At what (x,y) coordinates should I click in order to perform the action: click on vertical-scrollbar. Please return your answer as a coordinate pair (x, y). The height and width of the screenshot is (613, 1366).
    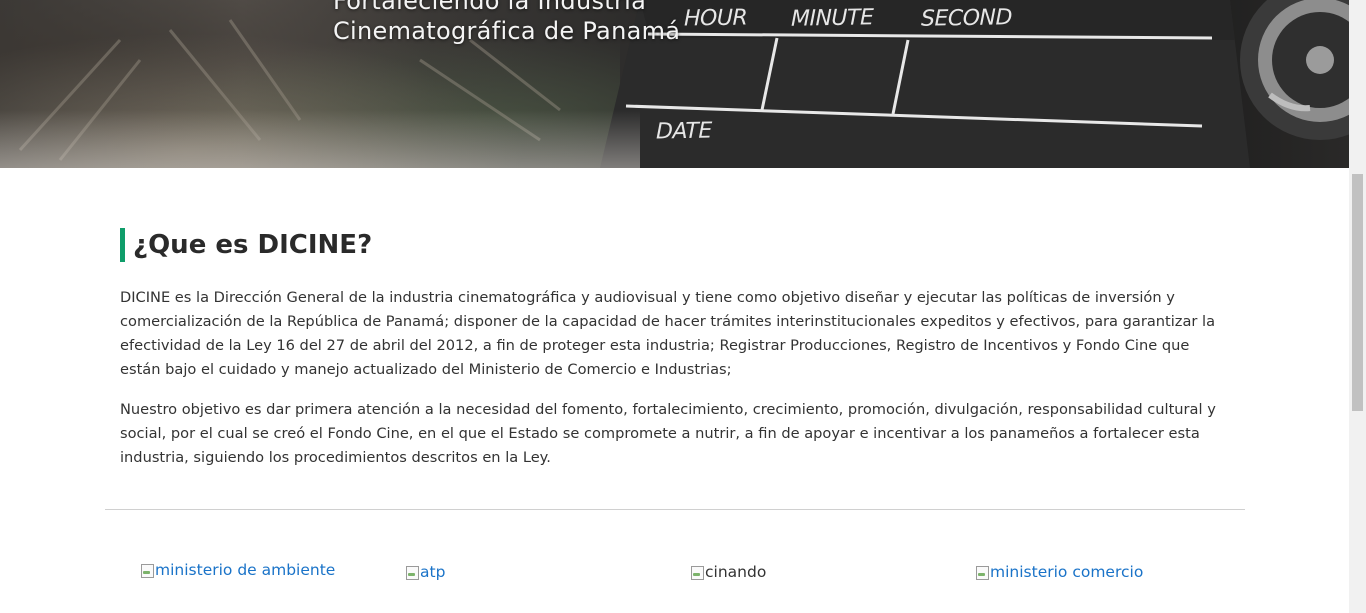
    Looking at the image, I should click on (1357, 306).